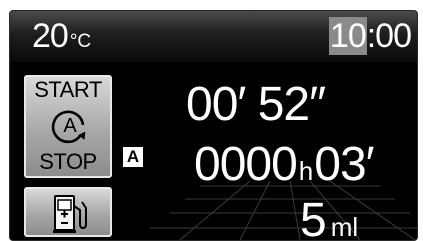 The image size is (423, 241). Describe the element at coordinates (329, 219) in the screenshot. I see `fuel-saved-readout: 5 ml` at that location.